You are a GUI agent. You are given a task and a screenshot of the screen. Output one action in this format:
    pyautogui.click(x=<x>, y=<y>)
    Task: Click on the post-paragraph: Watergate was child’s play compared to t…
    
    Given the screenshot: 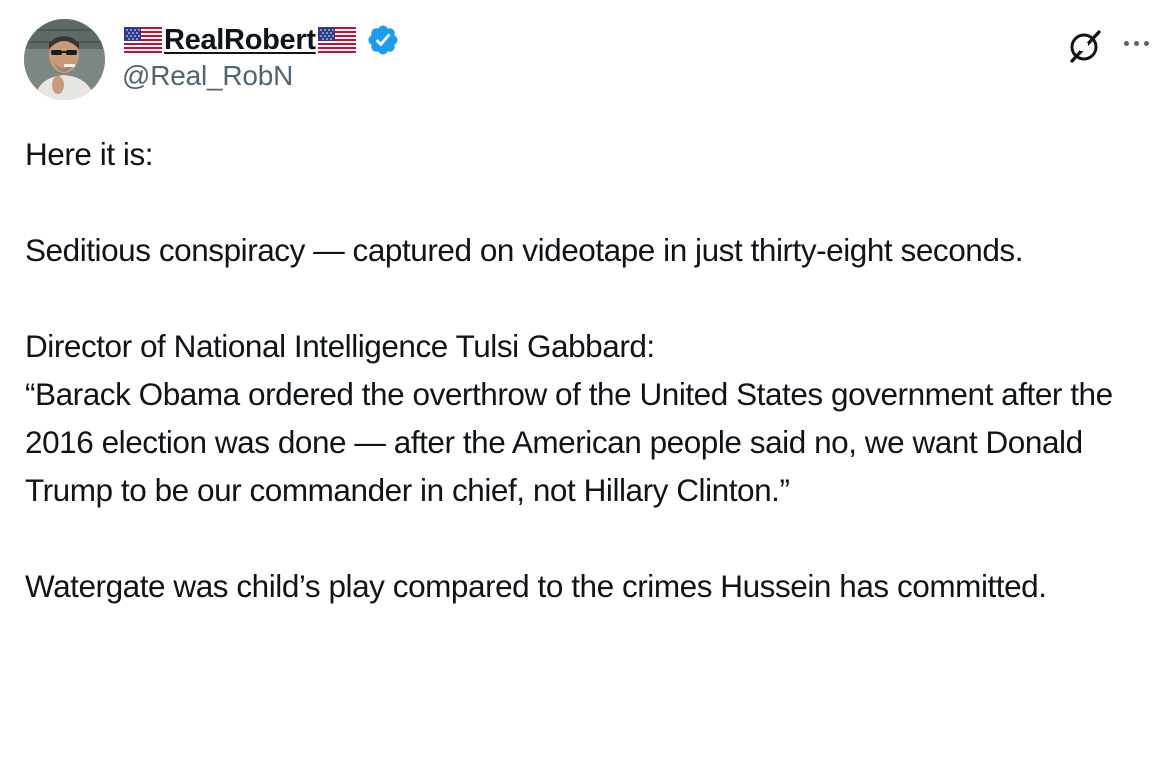 What is the action you would take?
    pyautogui.click(x=536, y=586)
    